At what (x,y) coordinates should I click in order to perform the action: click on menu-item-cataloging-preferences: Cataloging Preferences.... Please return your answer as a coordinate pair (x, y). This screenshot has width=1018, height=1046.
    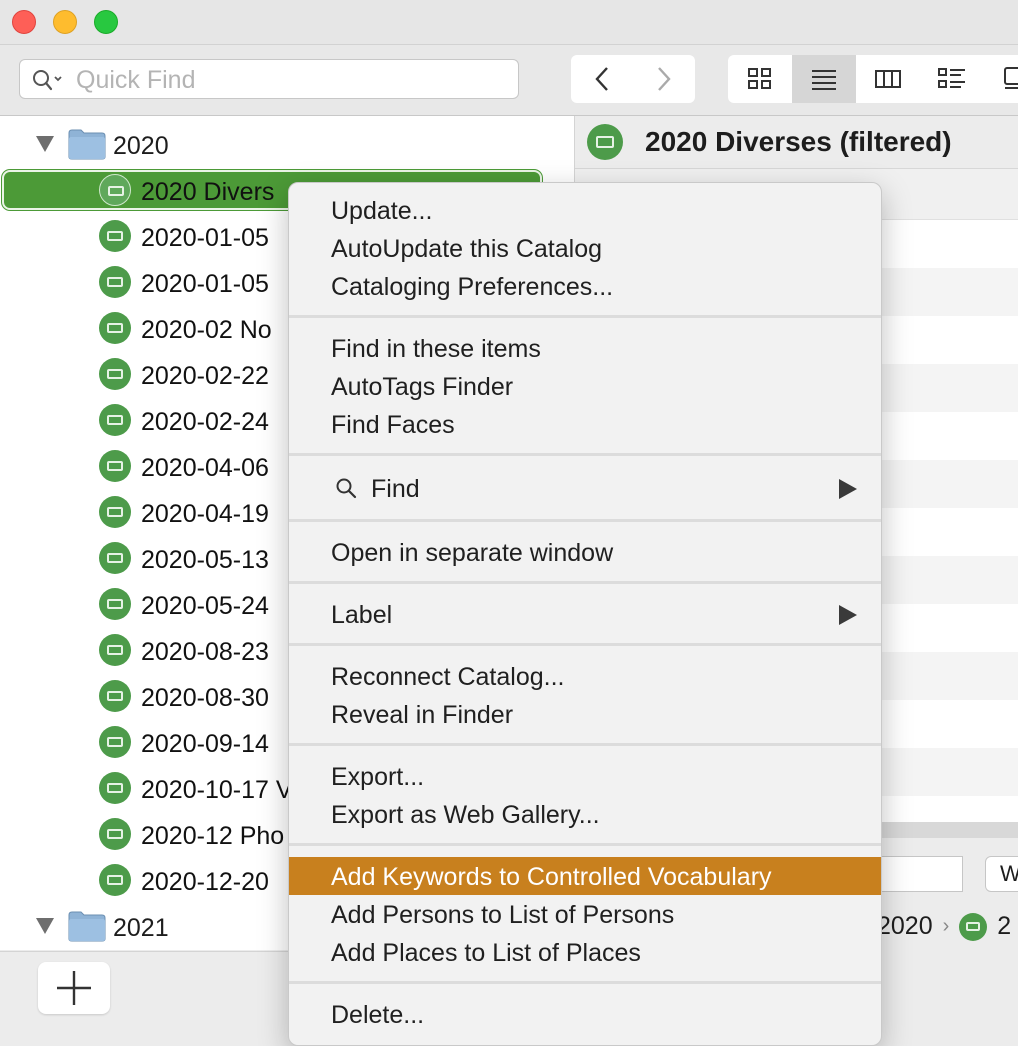
    Looking at the image, I should click on (585, 286).